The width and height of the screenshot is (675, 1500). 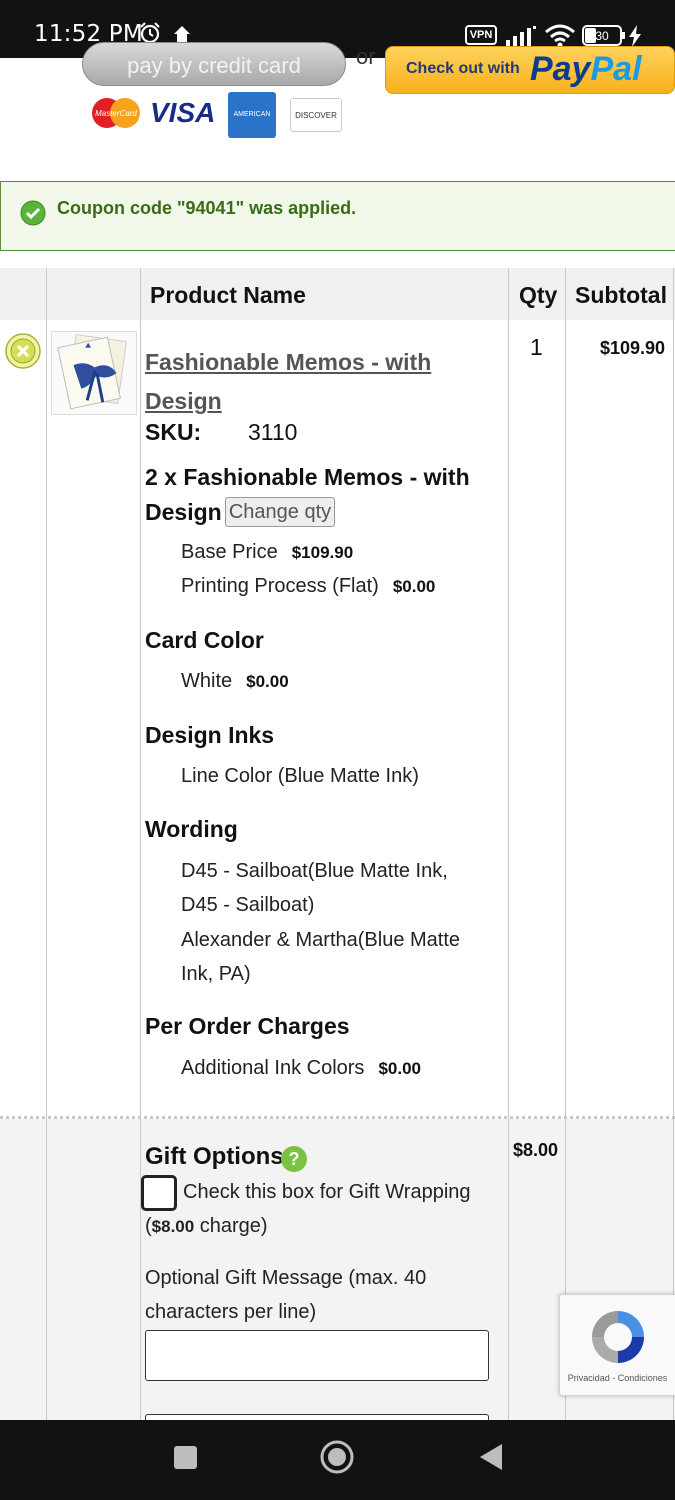 What do you see at coordinates (247, 1026) in the screenshot?
I see `per-order-charges-heading: Per Order Charges` at bounding box center [247, 1026].